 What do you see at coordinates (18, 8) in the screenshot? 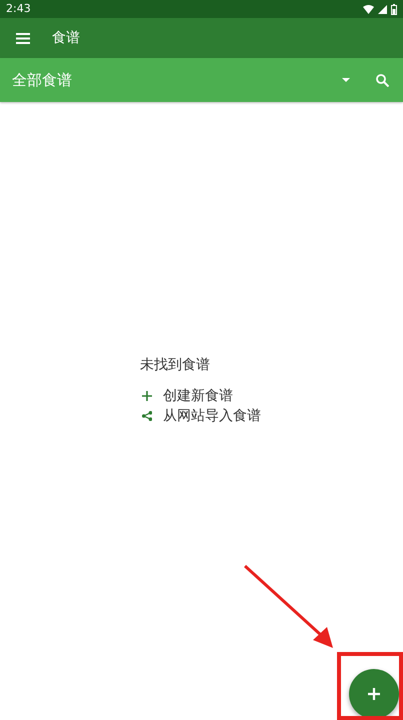
I see `status-time: 2:43` at bounding box center [18, 8].